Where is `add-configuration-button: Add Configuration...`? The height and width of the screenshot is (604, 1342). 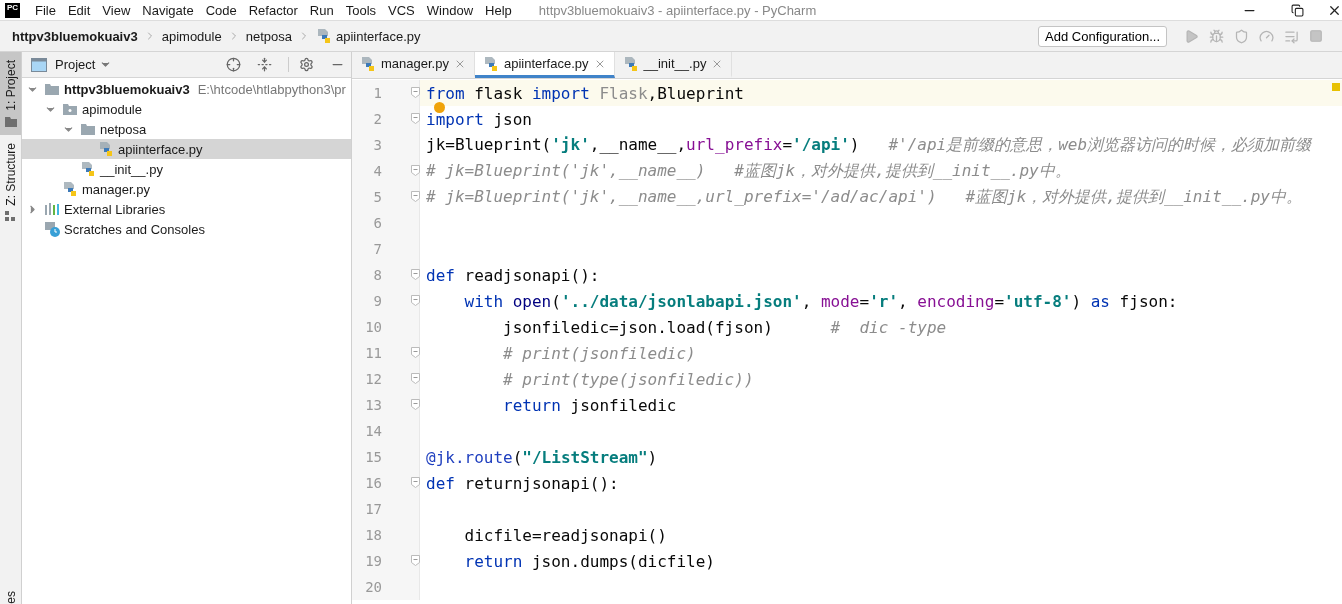
add-configuration-button: Add Configuration... is located at coordinates (1102, 36).